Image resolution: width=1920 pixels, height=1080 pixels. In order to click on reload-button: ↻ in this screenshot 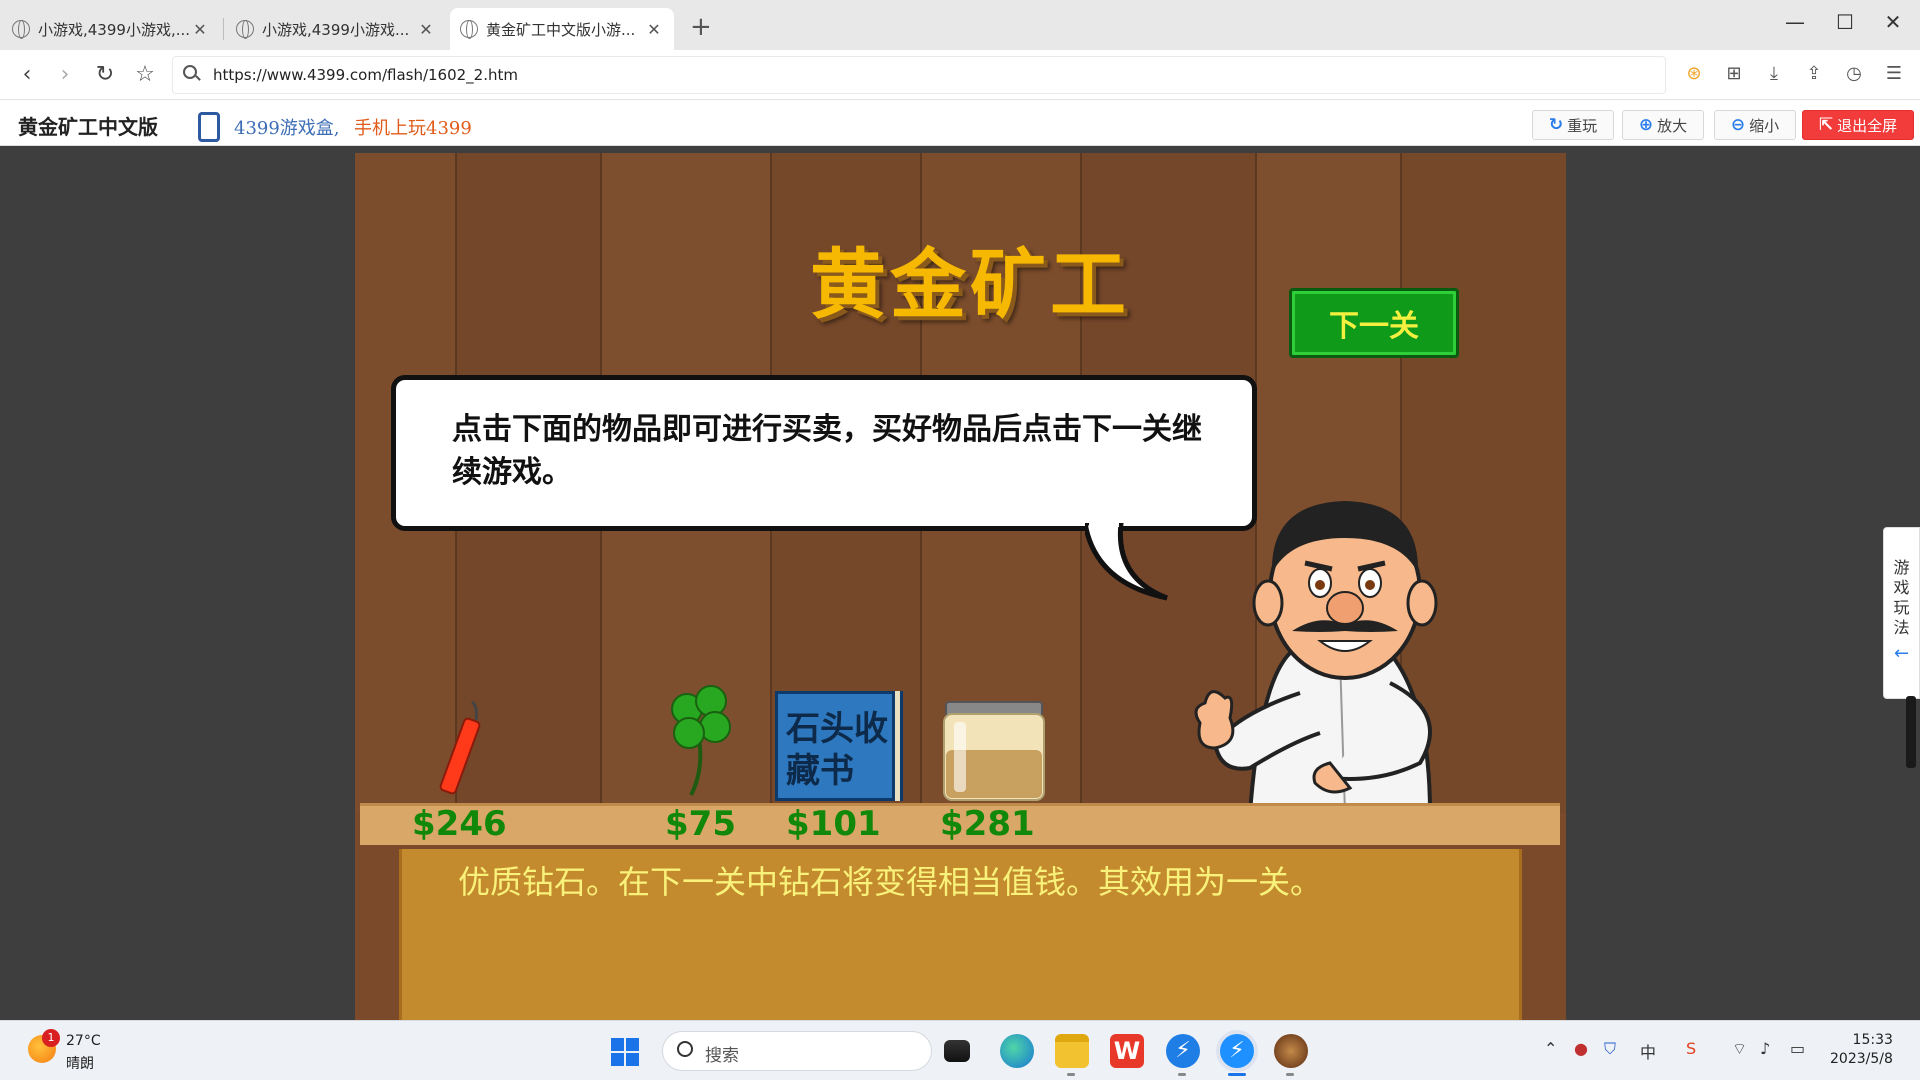, I will do `click(105, 74)`.